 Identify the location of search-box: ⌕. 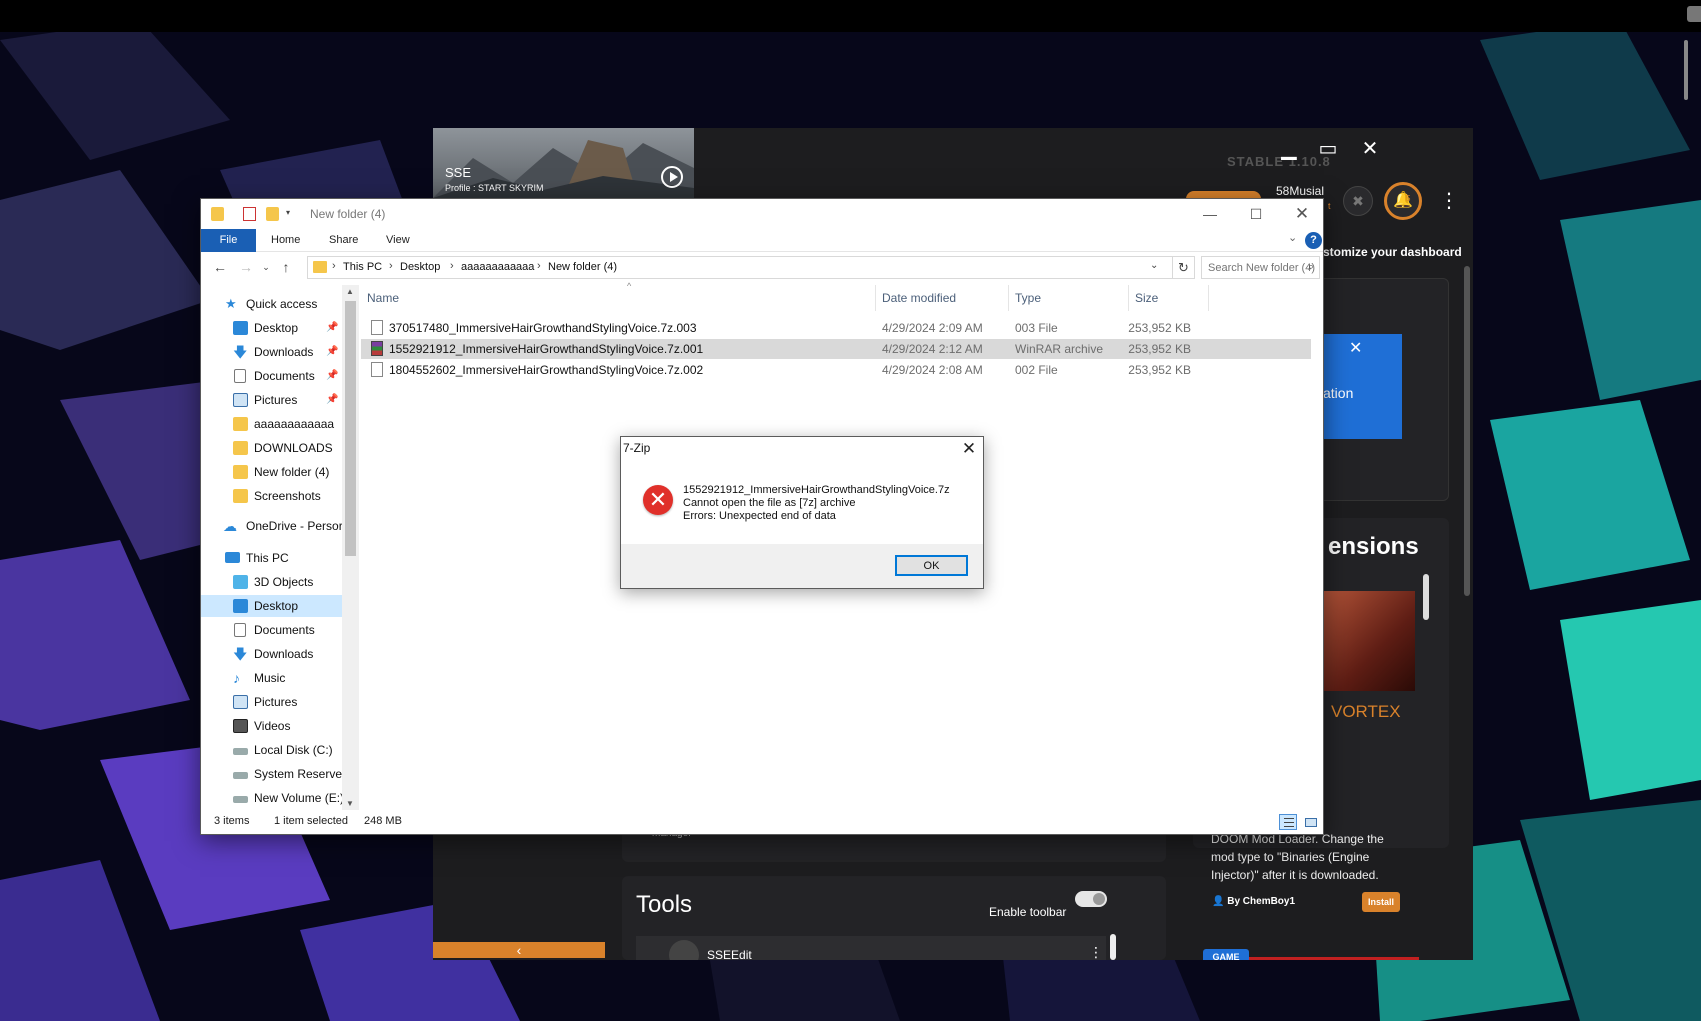
(1260, 267).